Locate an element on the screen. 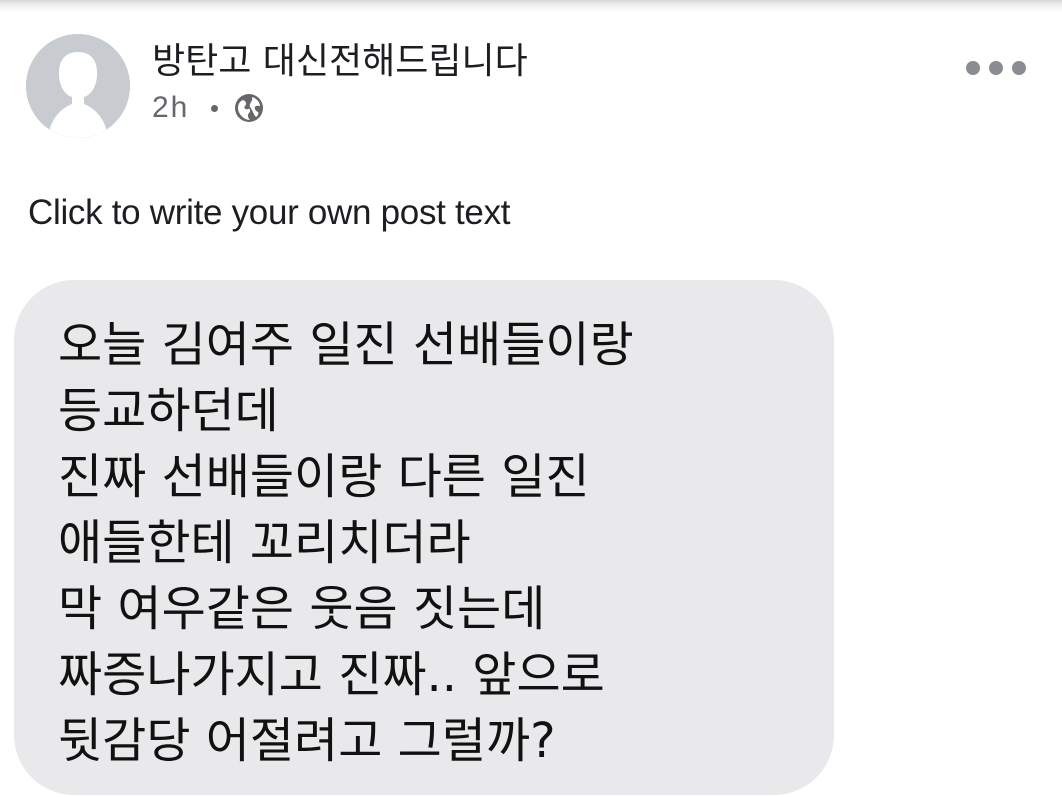 This screenshot has height=797, width=1062. more-options-button is located at coordinates (996, 68).